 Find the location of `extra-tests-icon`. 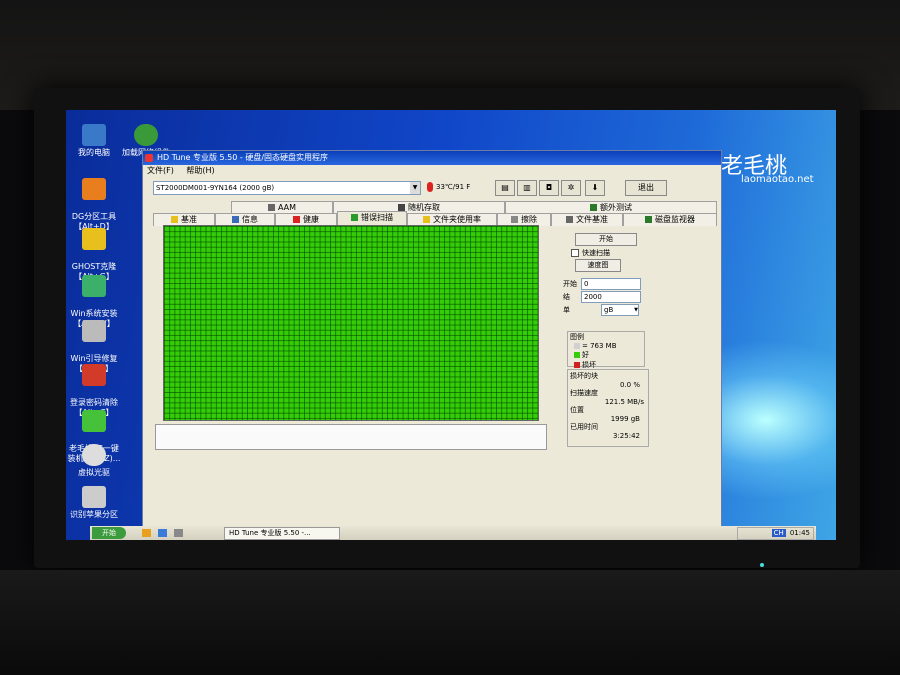

extra-tests-icon is located at coordinates (593, 207).